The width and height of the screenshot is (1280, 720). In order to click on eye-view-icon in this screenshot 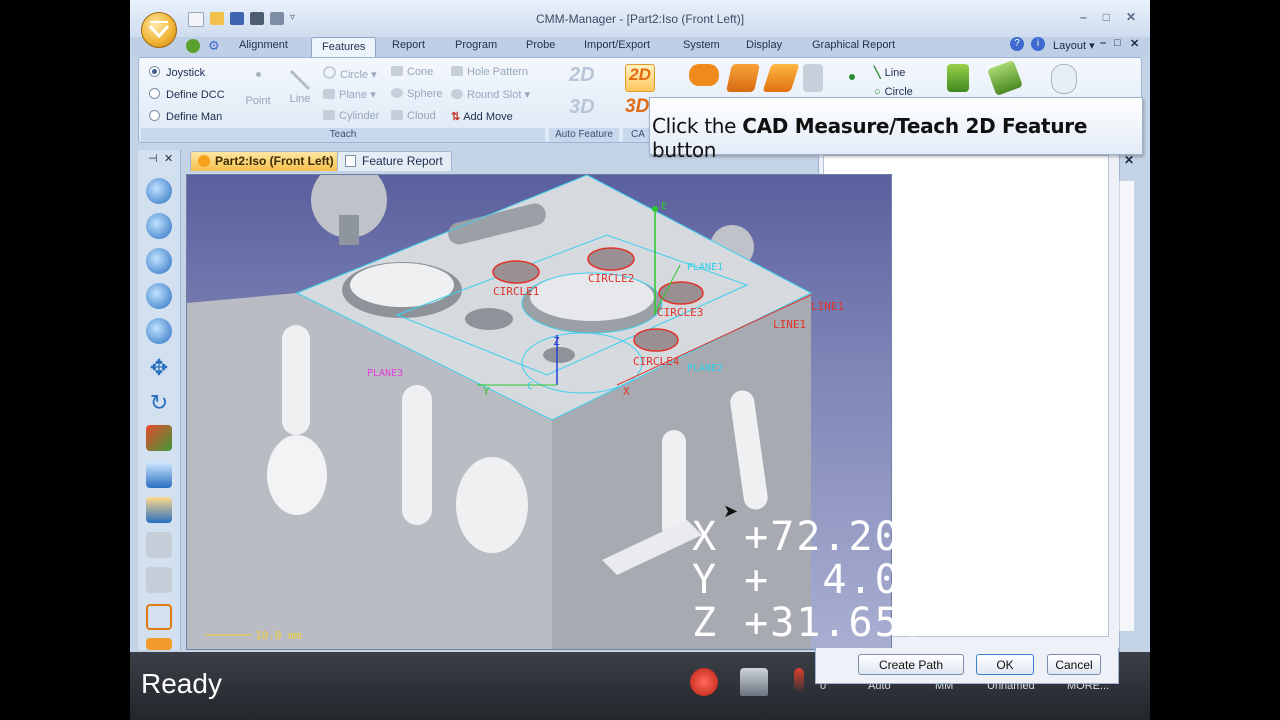, I will do `click(159, 475)`.